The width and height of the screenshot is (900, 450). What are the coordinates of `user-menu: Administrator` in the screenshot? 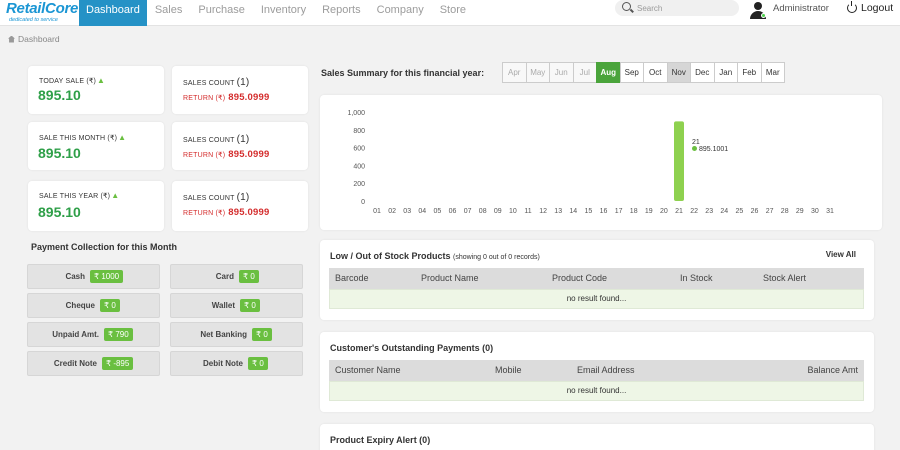 It's located at (789, 10).